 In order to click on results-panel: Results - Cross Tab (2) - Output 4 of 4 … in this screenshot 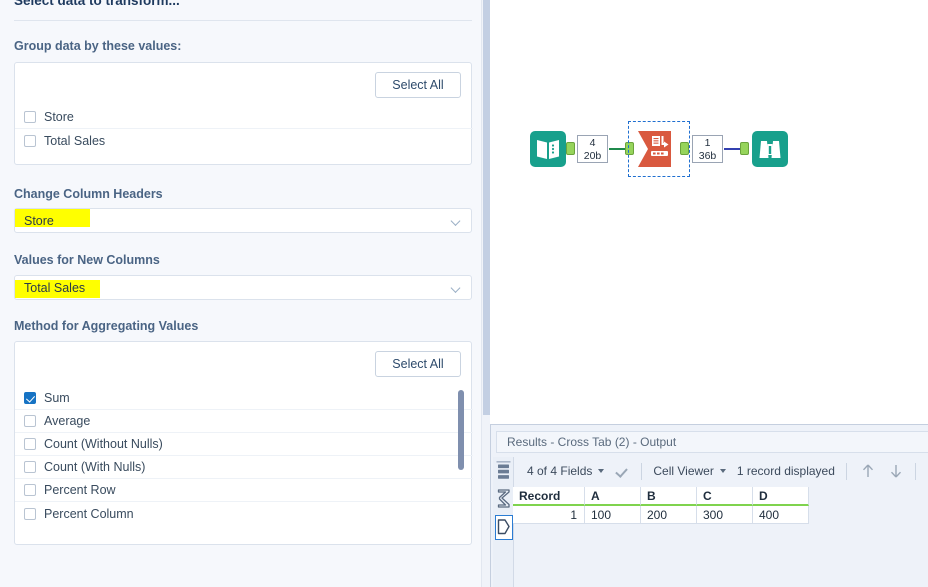, I will do `click(709, 505)`.